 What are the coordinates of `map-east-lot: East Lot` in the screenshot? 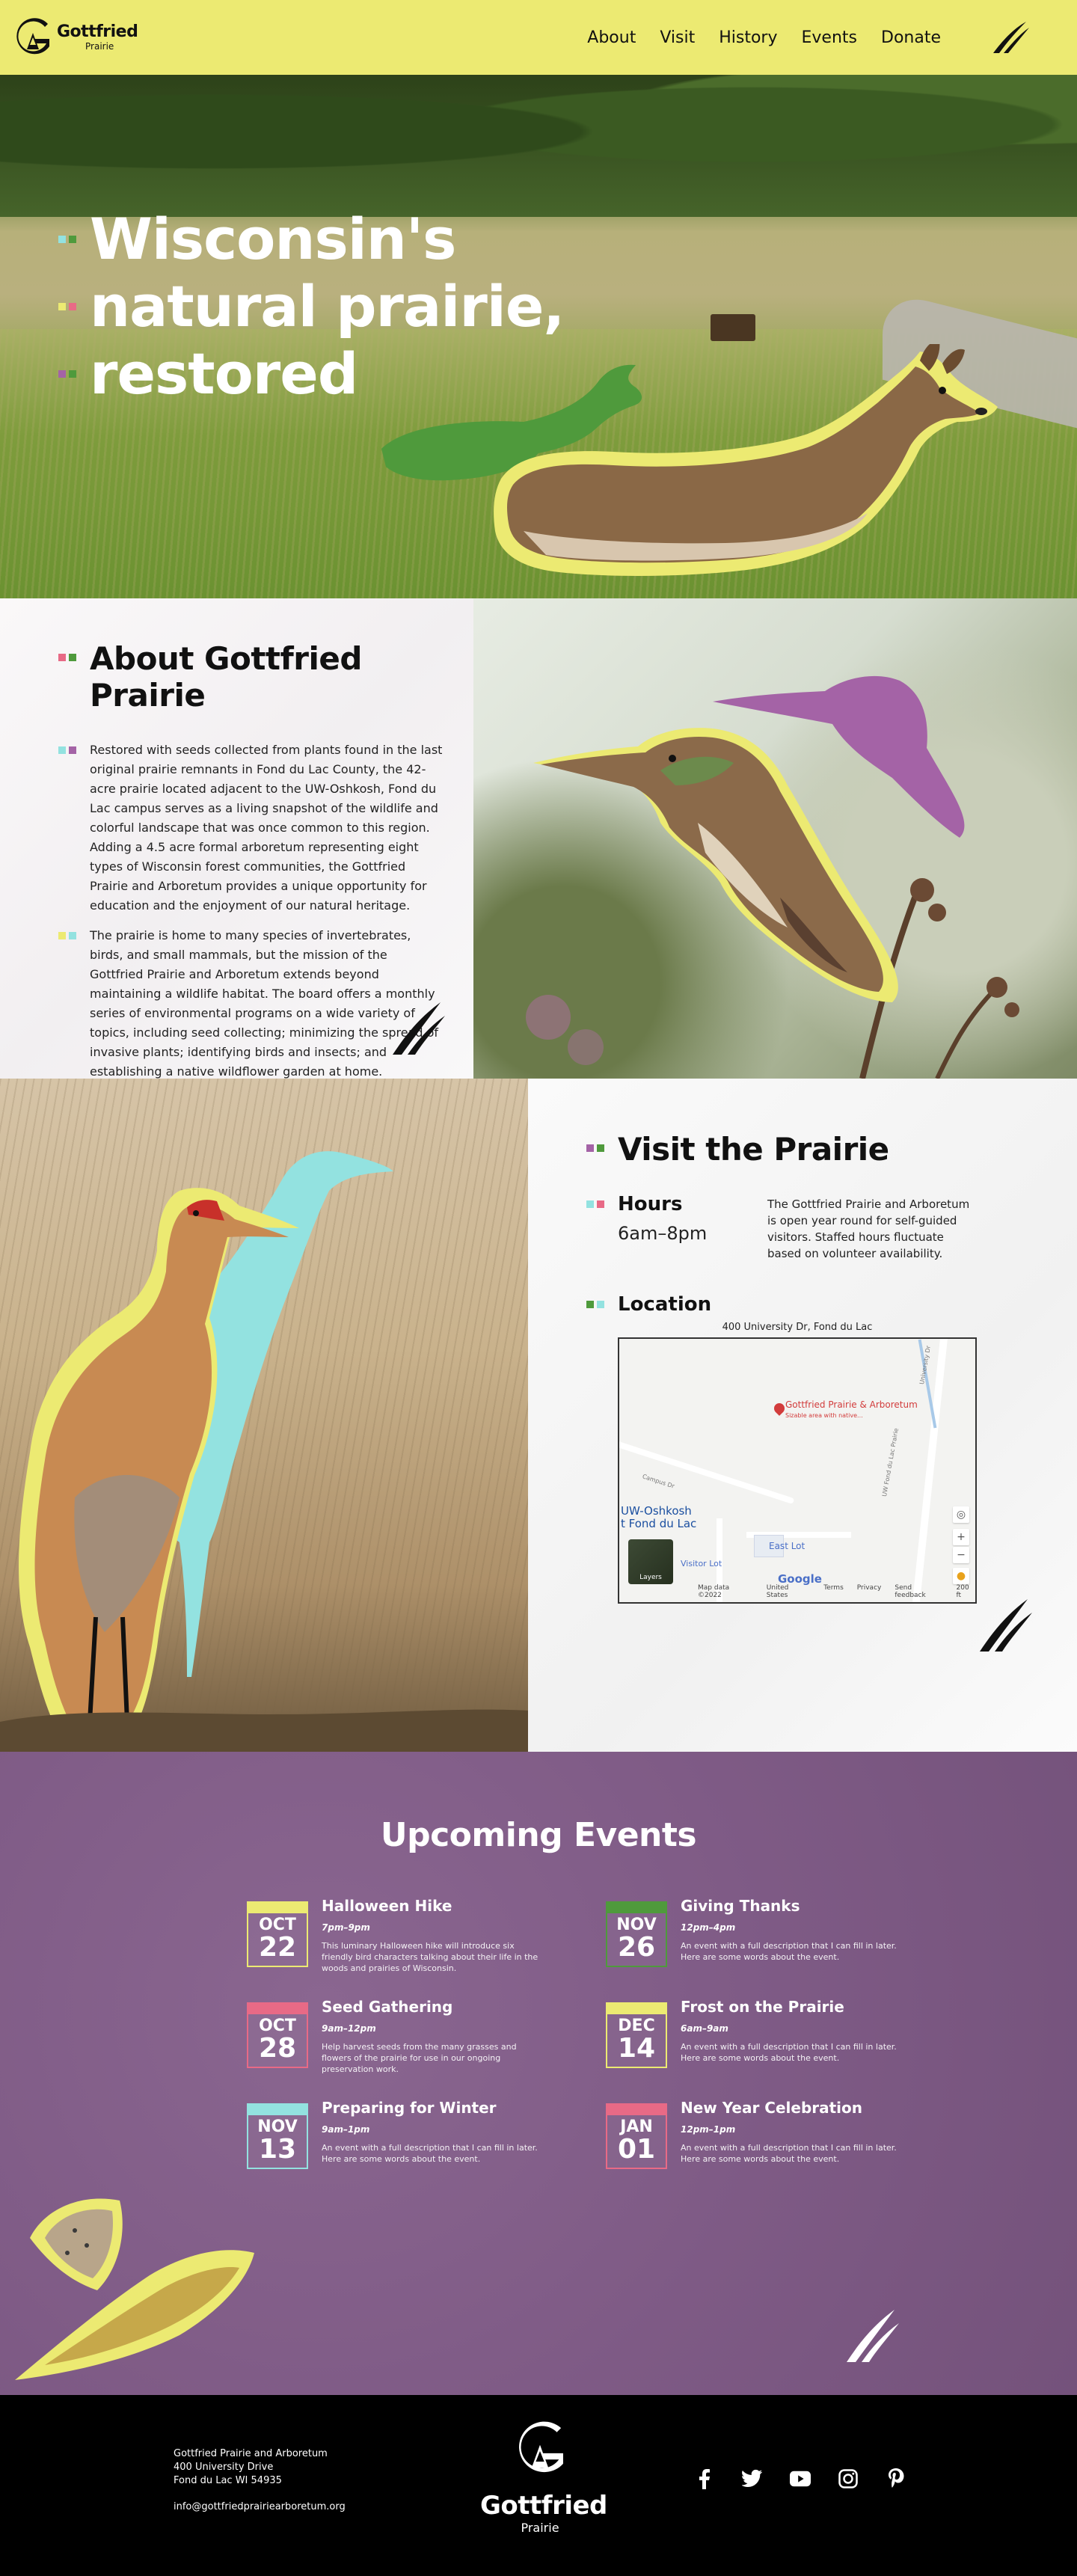 It's located at (787, 1546).